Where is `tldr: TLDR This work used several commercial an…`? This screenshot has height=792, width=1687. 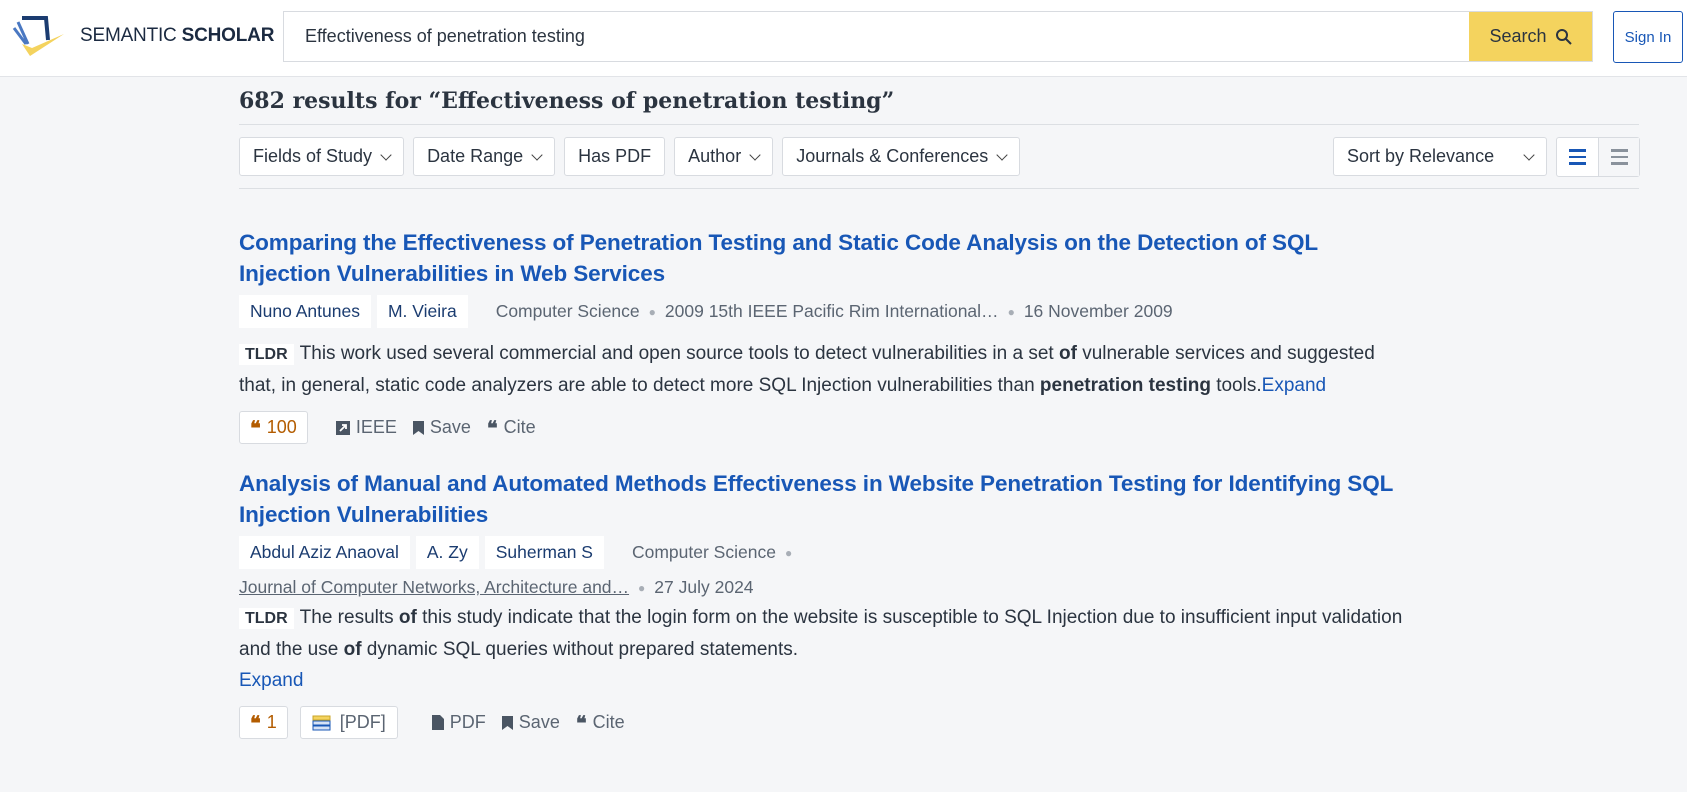 tldr: TLDR This work used several commercial an… is located at coordinates (807, 369).